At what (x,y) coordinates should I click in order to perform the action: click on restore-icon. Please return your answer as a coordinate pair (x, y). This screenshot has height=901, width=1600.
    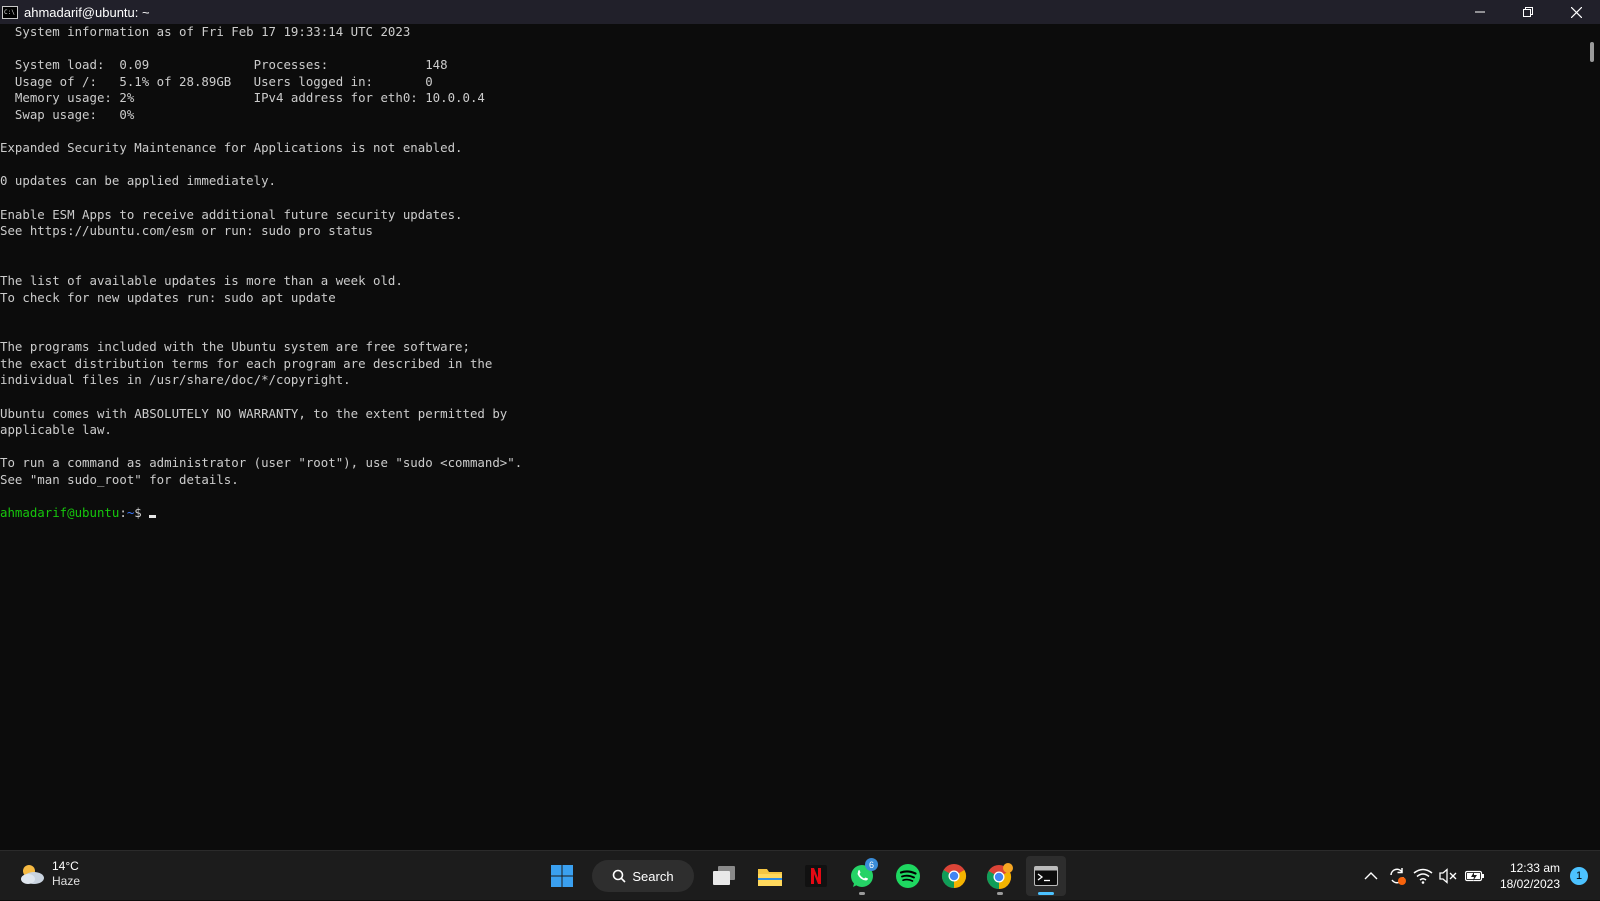
    Looking at the image, I should click on (1528, 12).